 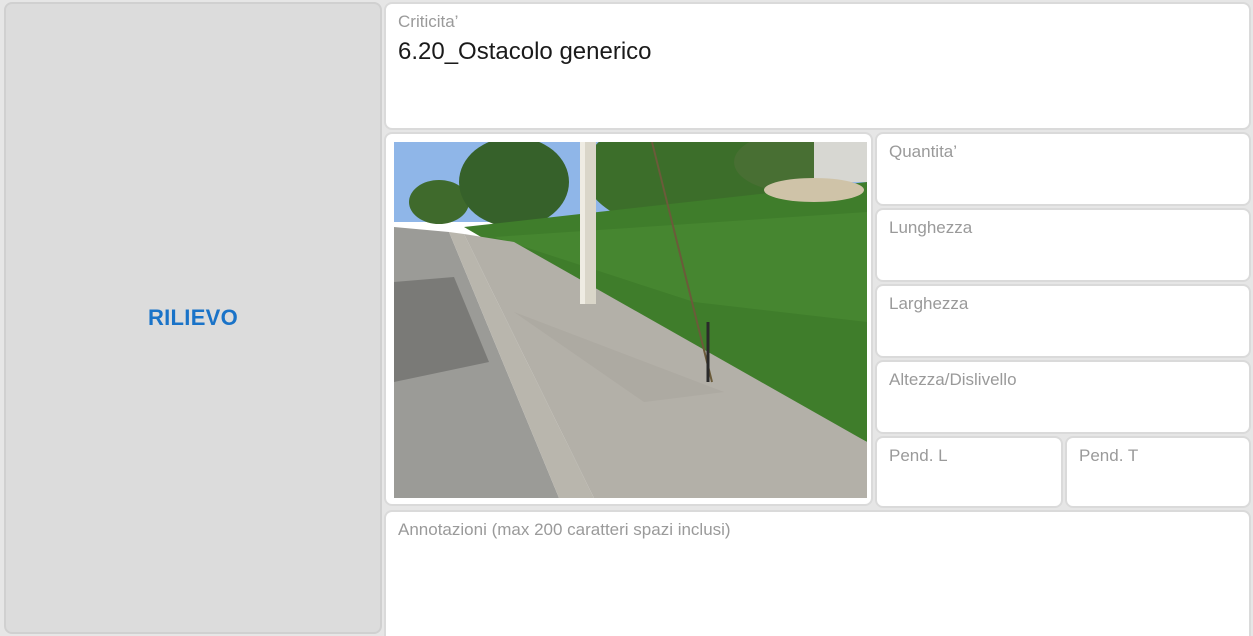 I want to click on pend-l-label: Pend. L, so click(x=918, y=455).